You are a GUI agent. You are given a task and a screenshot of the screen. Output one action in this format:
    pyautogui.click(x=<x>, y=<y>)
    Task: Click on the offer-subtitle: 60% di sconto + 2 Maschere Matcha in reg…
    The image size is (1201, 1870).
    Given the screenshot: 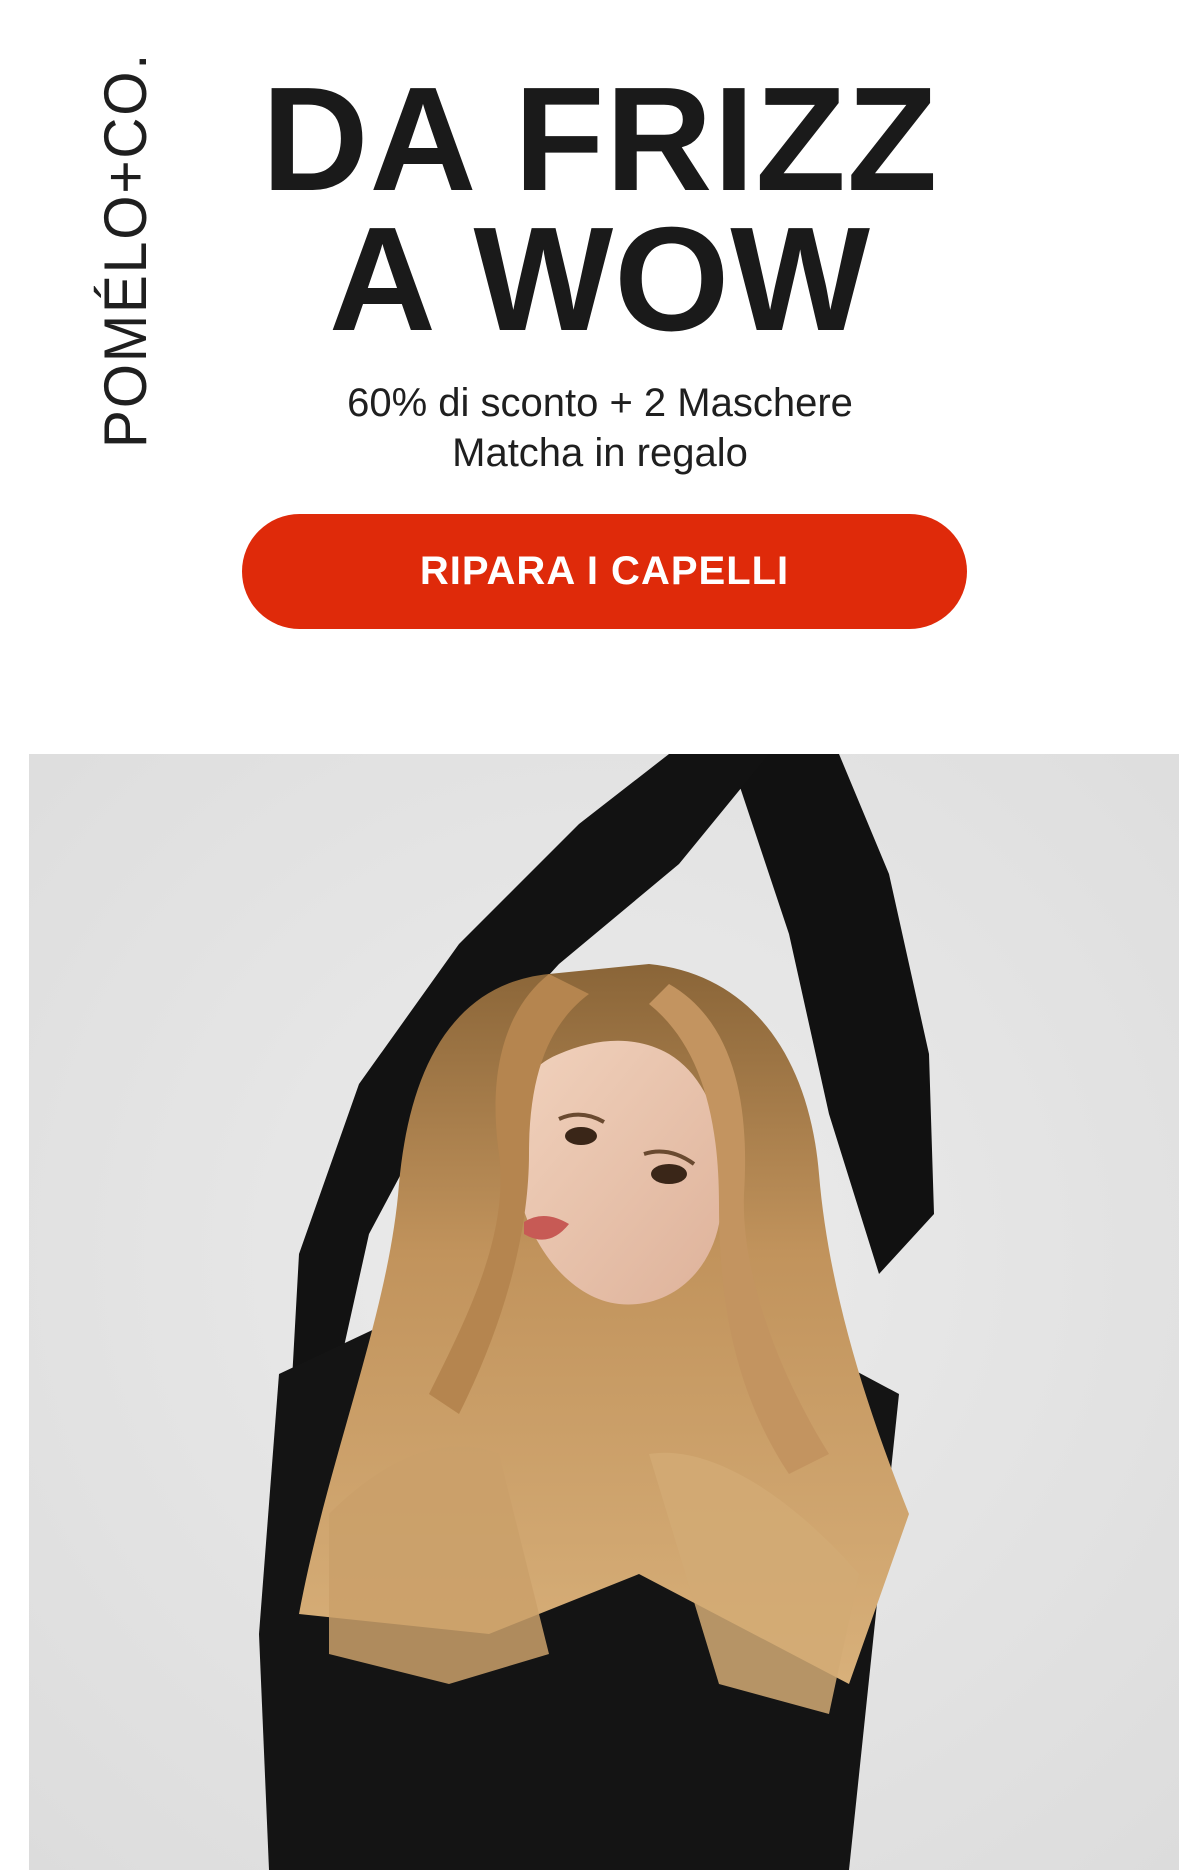 What is the action you would take?
    pyautogui.click(x=600, y=428)
    